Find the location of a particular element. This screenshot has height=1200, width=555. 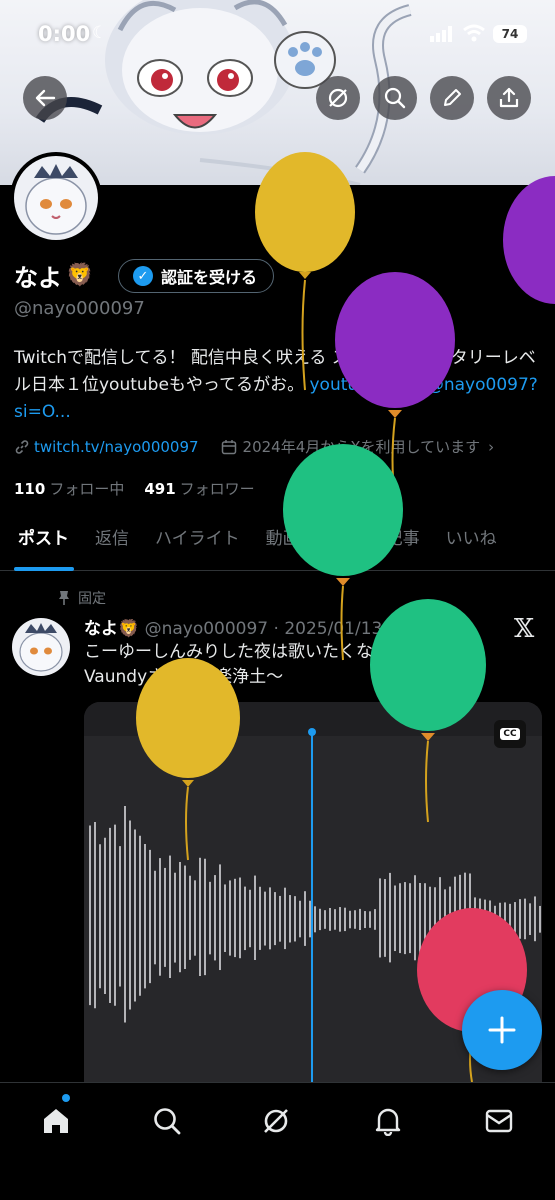

calendar-icon is located at coordinates (228, 446).